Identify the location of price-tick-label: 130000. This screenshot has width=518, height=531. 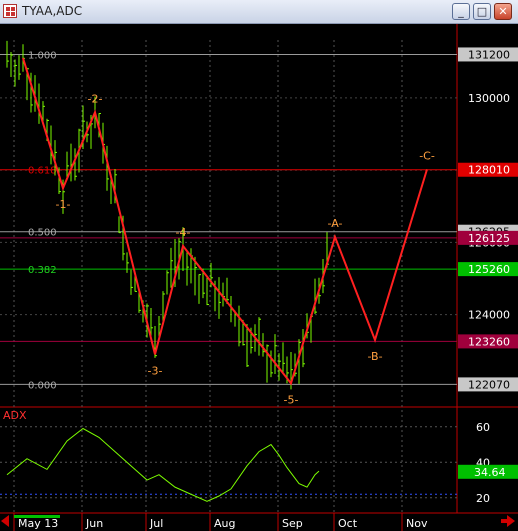
(489, 98).